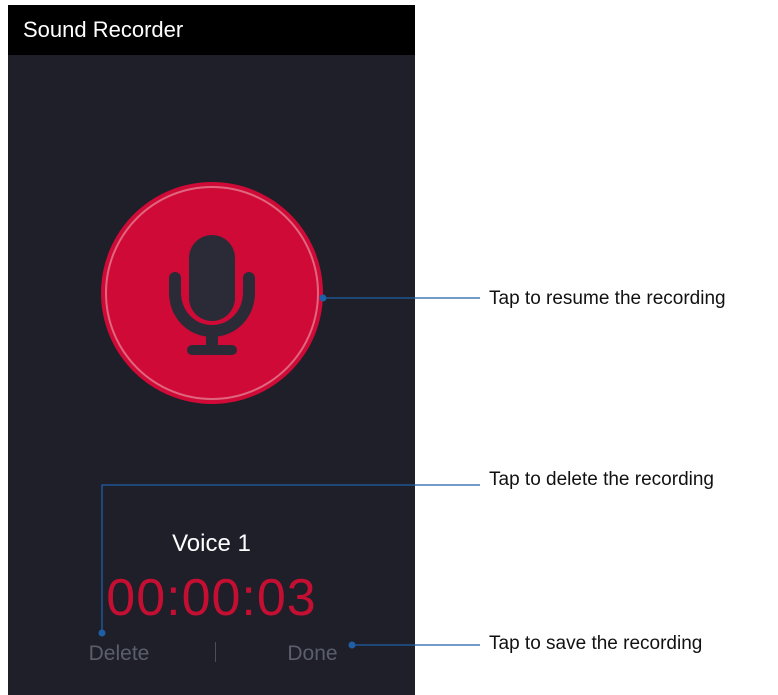 The image size is (778, 695). I want to click on microphone-icon, so click(212, 295).